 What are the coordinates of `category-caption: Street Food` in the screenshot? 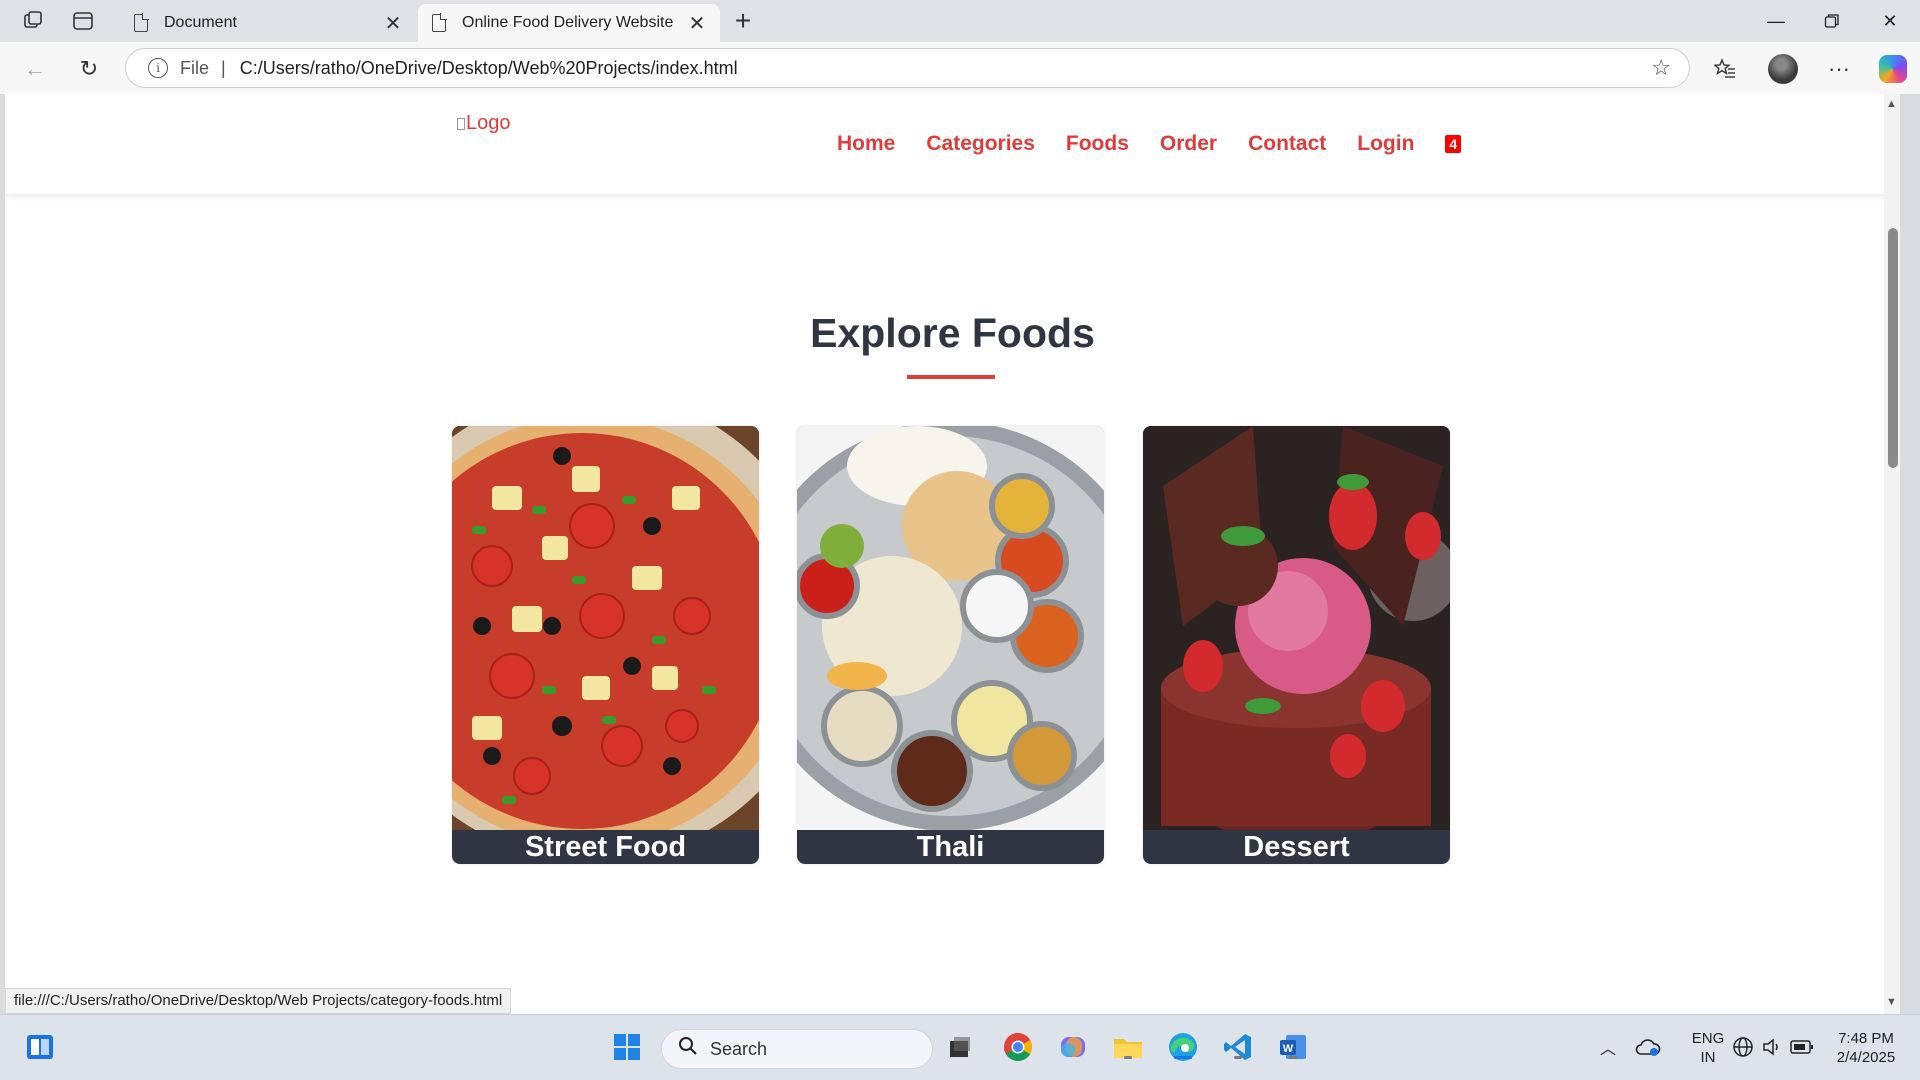 It's located at (605, 847).